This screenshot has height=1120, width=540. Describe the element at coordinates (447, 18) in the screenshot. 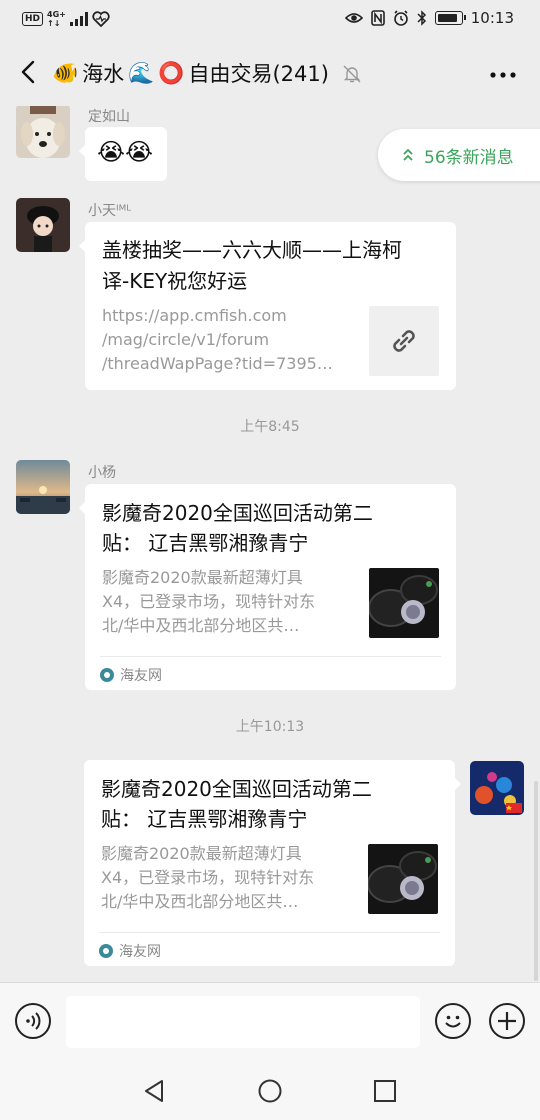

I see `battery-level` at that location.